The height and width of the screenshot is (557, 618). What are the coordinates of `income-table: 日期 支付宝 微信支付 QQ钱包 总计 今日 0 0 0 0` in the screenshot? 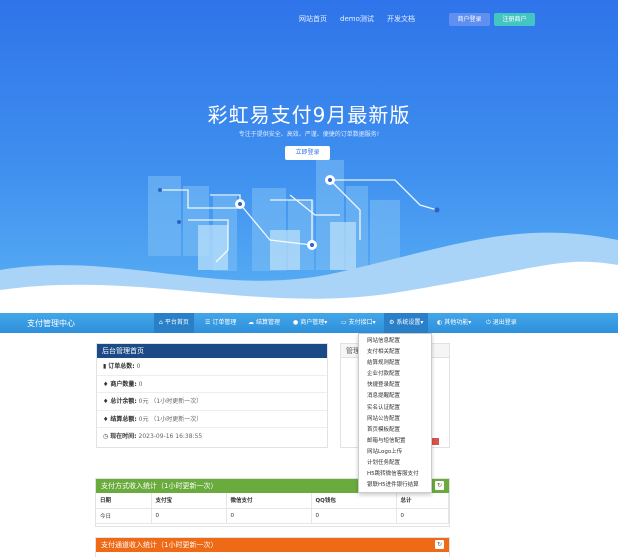 It's located at (272, 508).